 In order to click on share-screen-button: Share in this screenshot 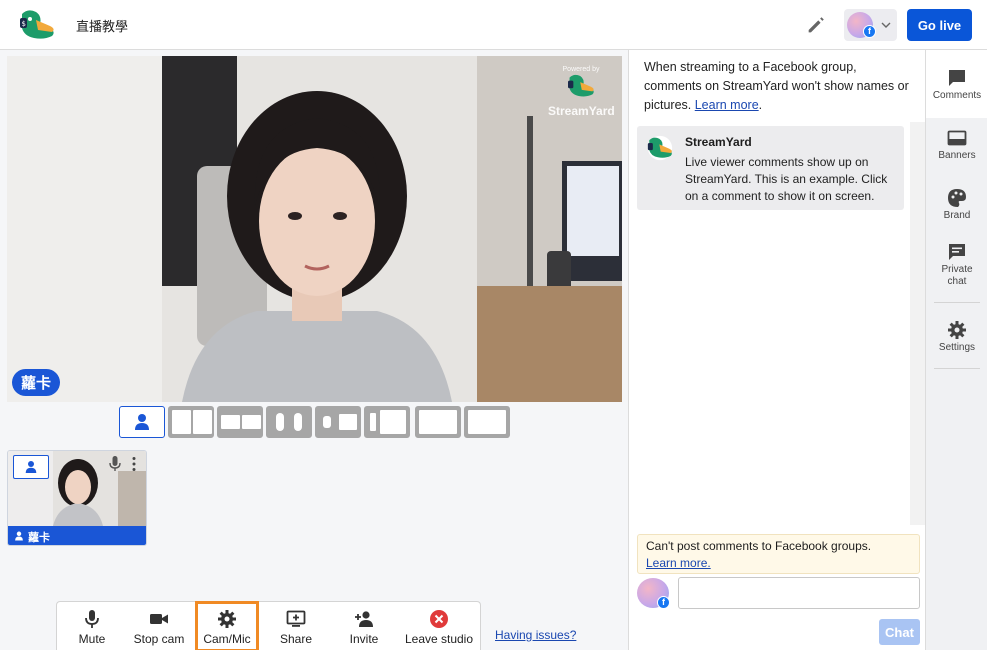, I will do `click(296, 626)`.